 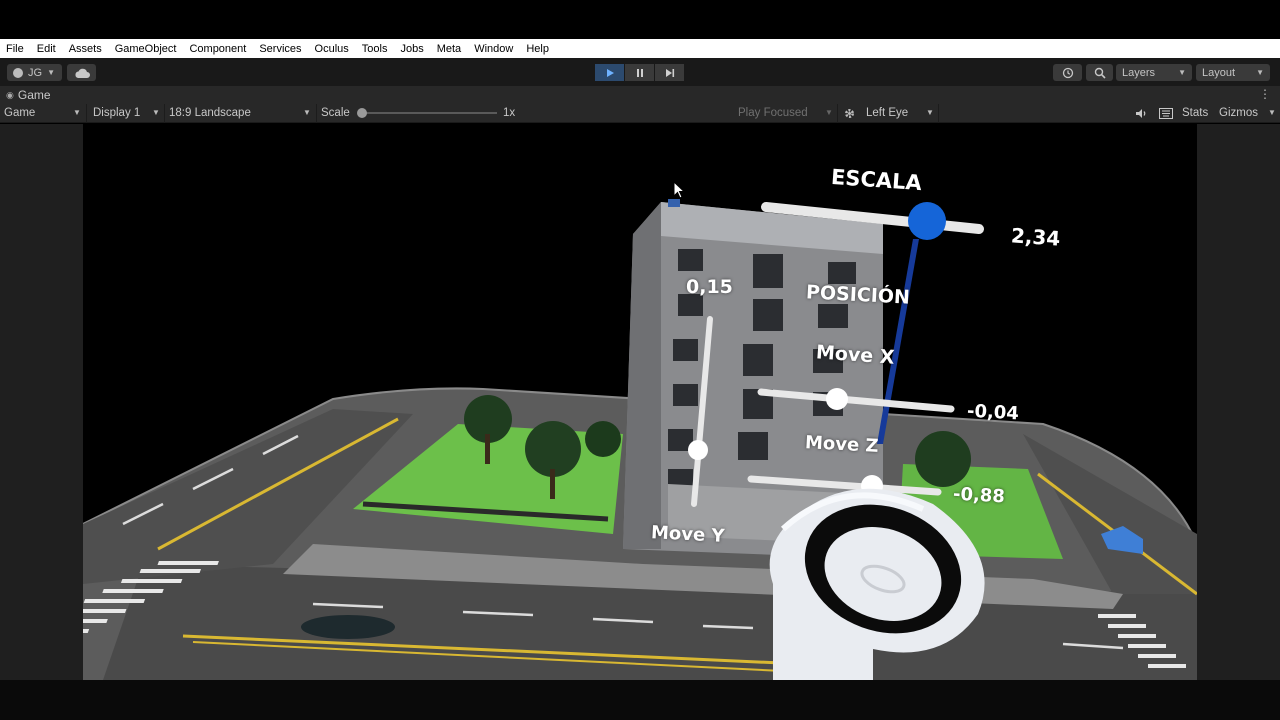 What do you see at coordinates (898, 341) in the screenshot?
I see `blue-slider-bar` at bounding box center [898, 341].